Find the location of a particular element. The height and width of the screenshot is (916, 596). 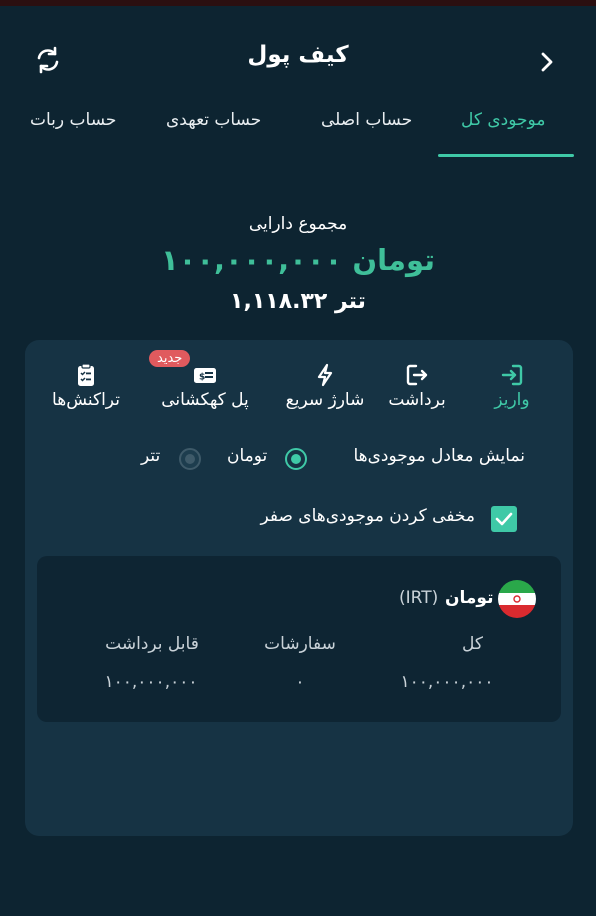

radio-usdt is located at coordinates (190, 459).